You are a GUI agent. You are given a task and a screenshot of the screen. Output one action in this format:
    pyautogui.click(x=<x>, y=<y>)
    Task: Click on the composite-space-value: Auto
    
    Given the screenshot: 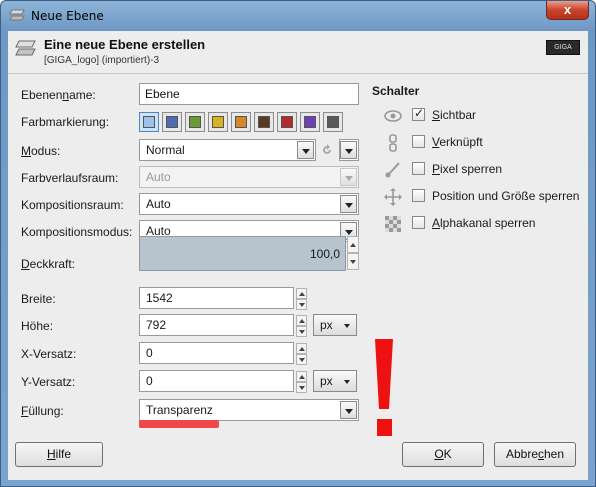 What is the action you would take?
    pyautogui.click(x=158, y=204)
    